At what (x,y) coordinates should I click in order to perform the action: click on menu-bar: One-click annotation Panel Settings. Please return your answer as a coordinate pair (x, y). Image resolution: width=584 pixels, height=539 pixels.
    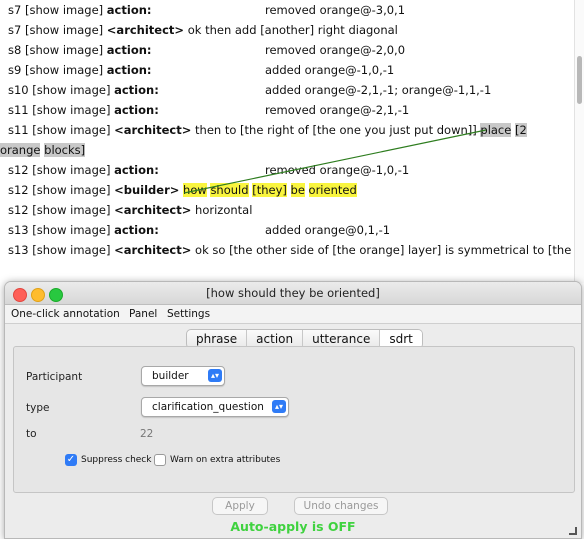
    Looking at the image, I should click on (293, 314).